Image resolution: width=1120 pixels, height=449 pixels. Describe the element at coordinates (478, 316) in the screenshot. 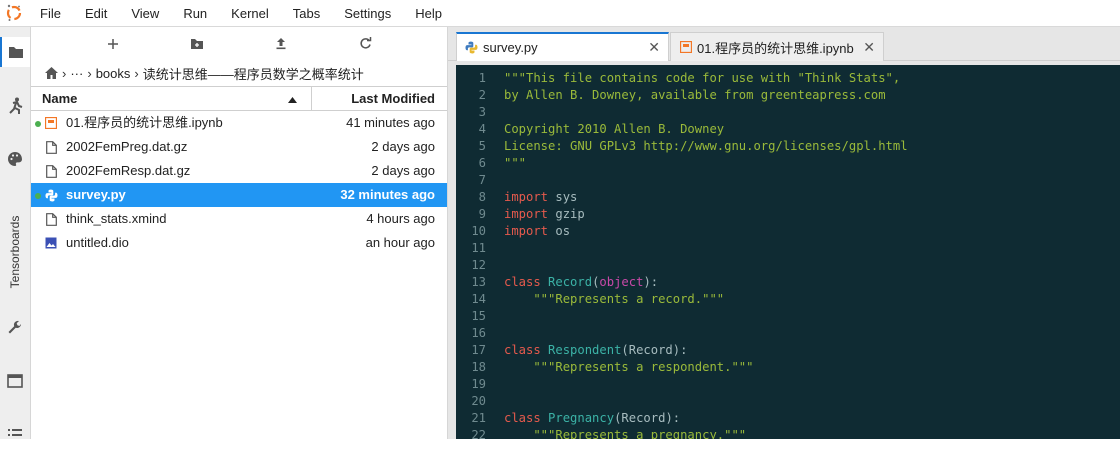

I see `line-number: 15` at that location.